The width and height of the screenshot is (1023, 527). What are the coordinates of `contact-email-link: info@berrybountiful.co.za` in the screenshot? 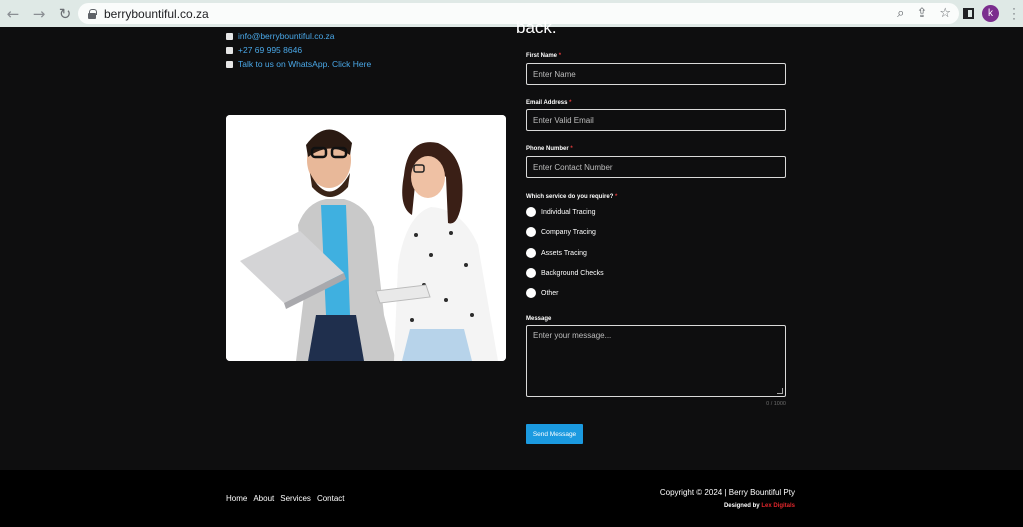 It's located at (298, 36).